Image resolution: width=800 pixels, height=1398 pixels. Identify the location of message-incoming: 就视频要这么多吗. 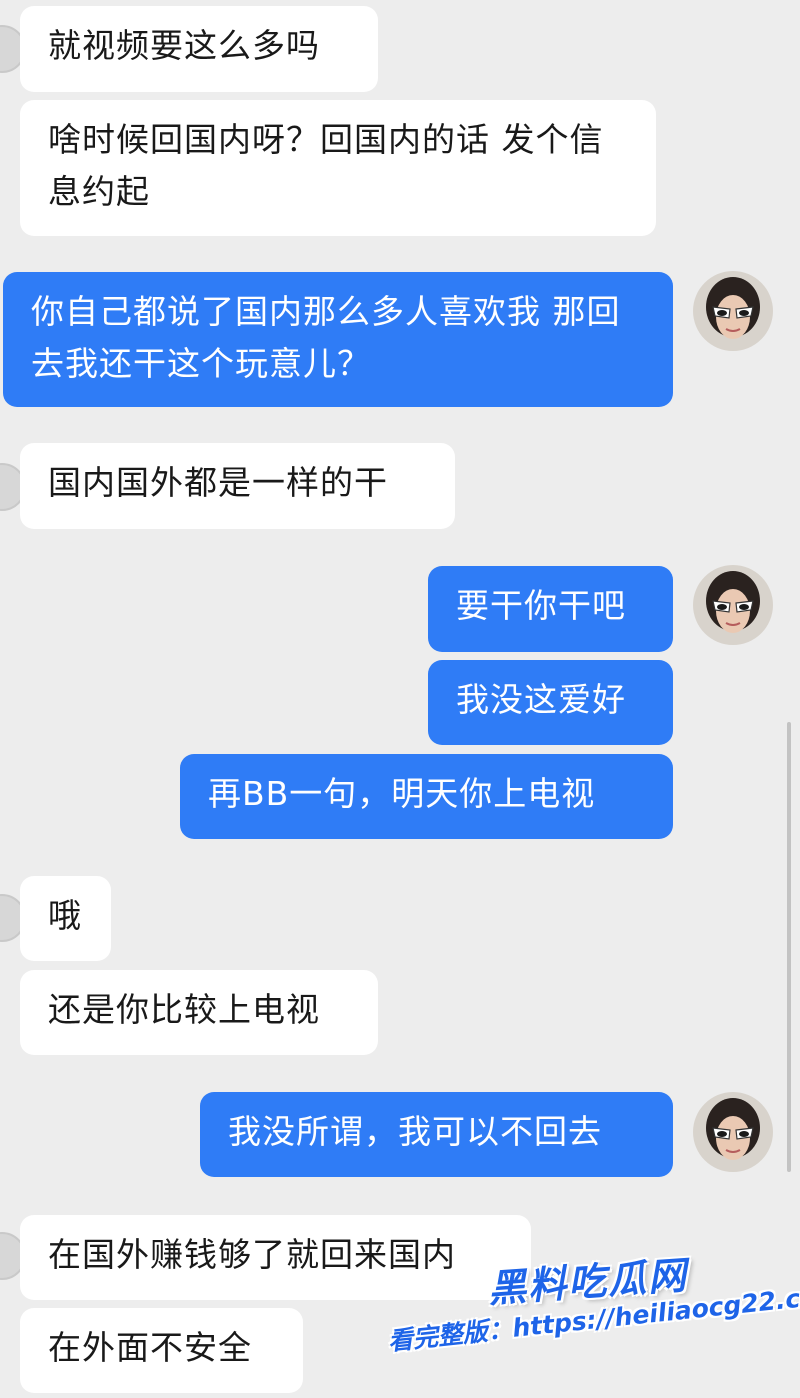
(199, 49).